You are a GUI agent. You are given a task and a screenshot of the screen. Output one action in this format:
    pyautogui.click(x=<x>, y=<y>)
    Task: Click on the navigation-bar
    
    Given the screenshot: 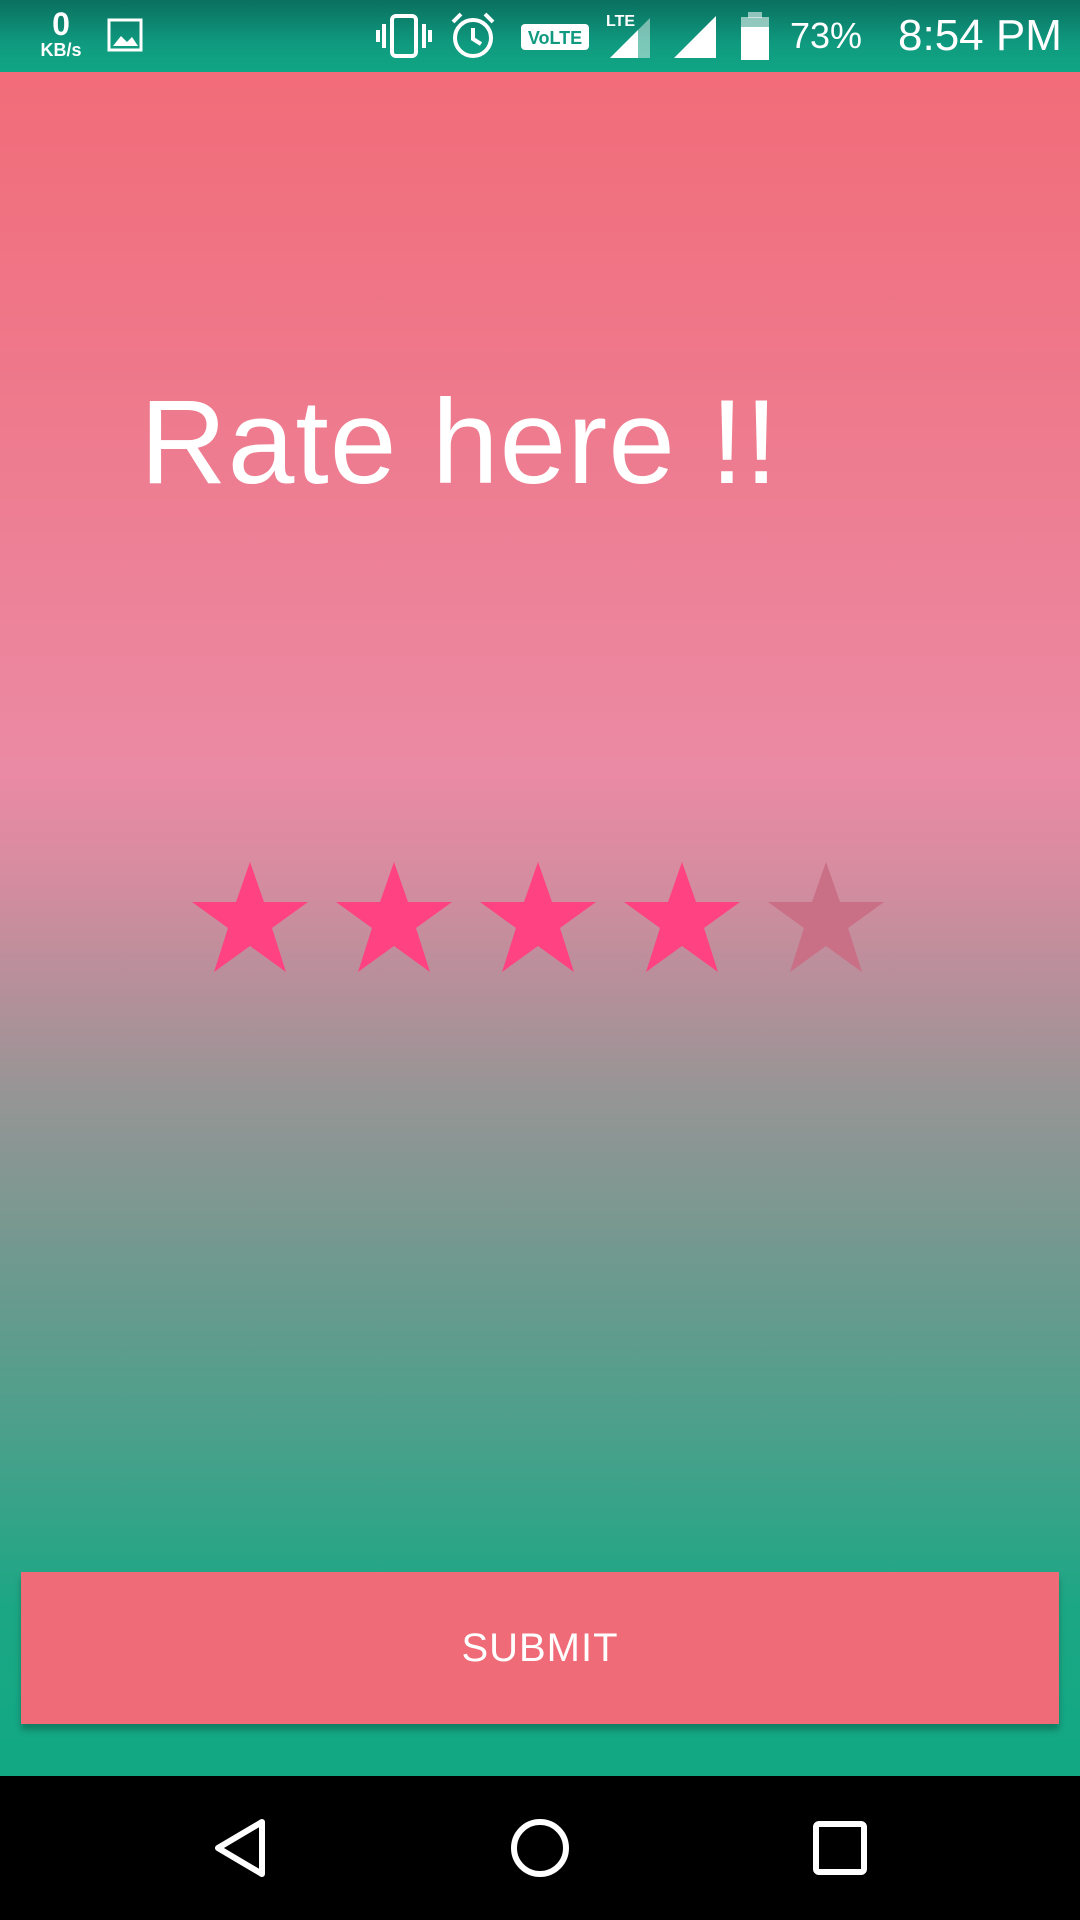 What is the action you would take?
    pyautogui.click(x=540, y=1848)
    